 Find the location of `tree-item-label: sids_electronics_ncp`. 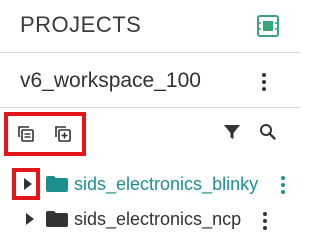

tree-item-label: sids_electronics_ncp is located at coordinates (158, 219).